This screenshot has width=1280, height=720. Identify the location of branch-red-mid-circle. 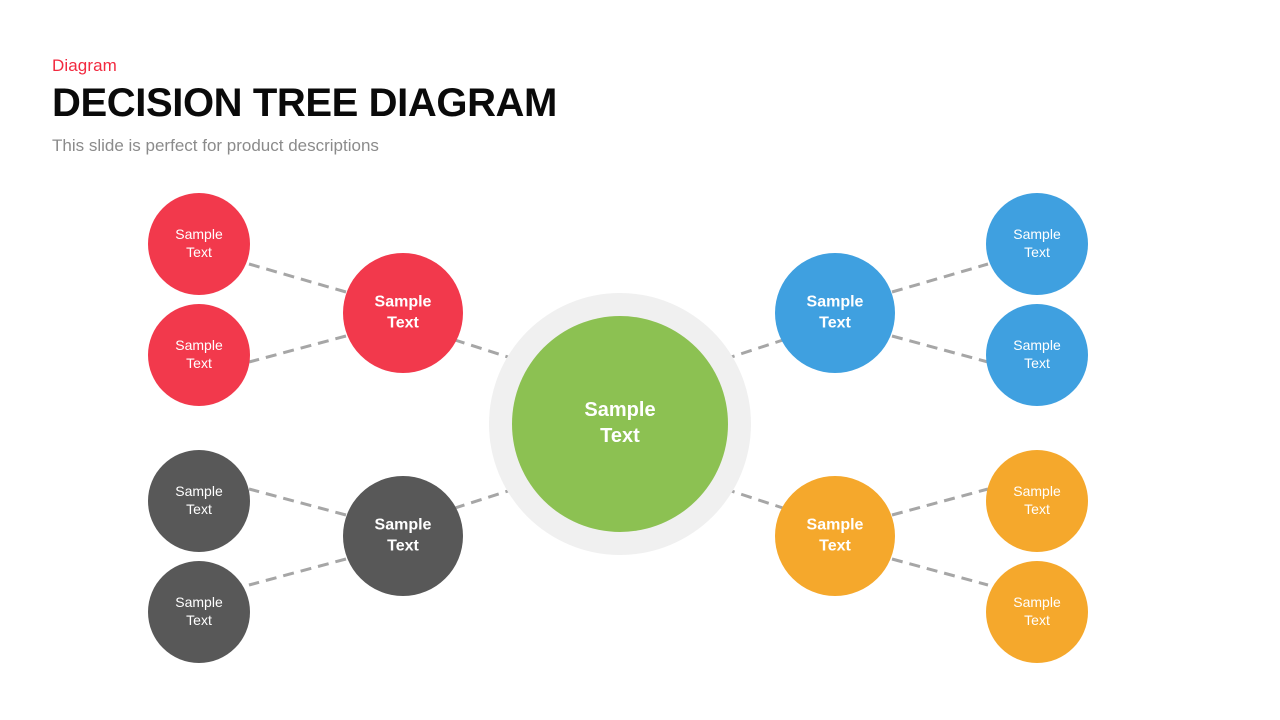
(403, 313).